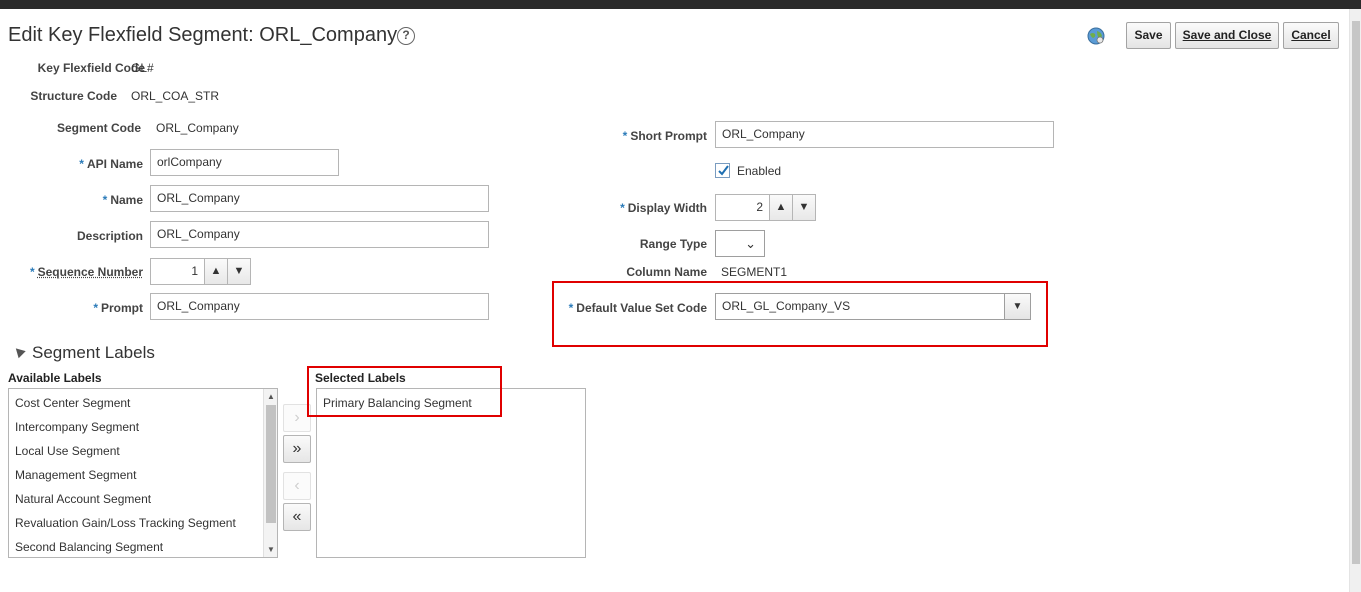 The width and height of the screenshot is (1361, 592). What do you see at coordinates (122, 200) in the screenshot?
I see `name-label: * Name` at bounding box center [122, 200].